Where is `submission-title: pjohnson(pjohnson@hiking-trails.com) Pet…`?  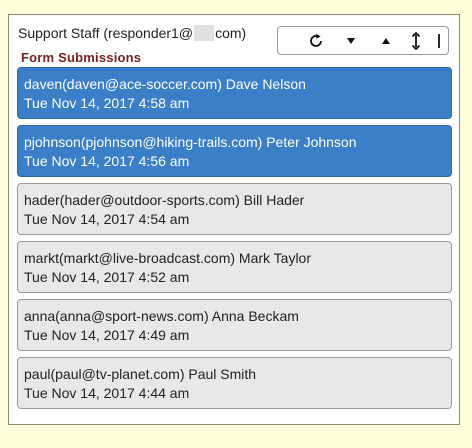
submission-title: pjohnson(pjohnson@hiking-trails.com) Pet… is located at coordinates (190, 142).